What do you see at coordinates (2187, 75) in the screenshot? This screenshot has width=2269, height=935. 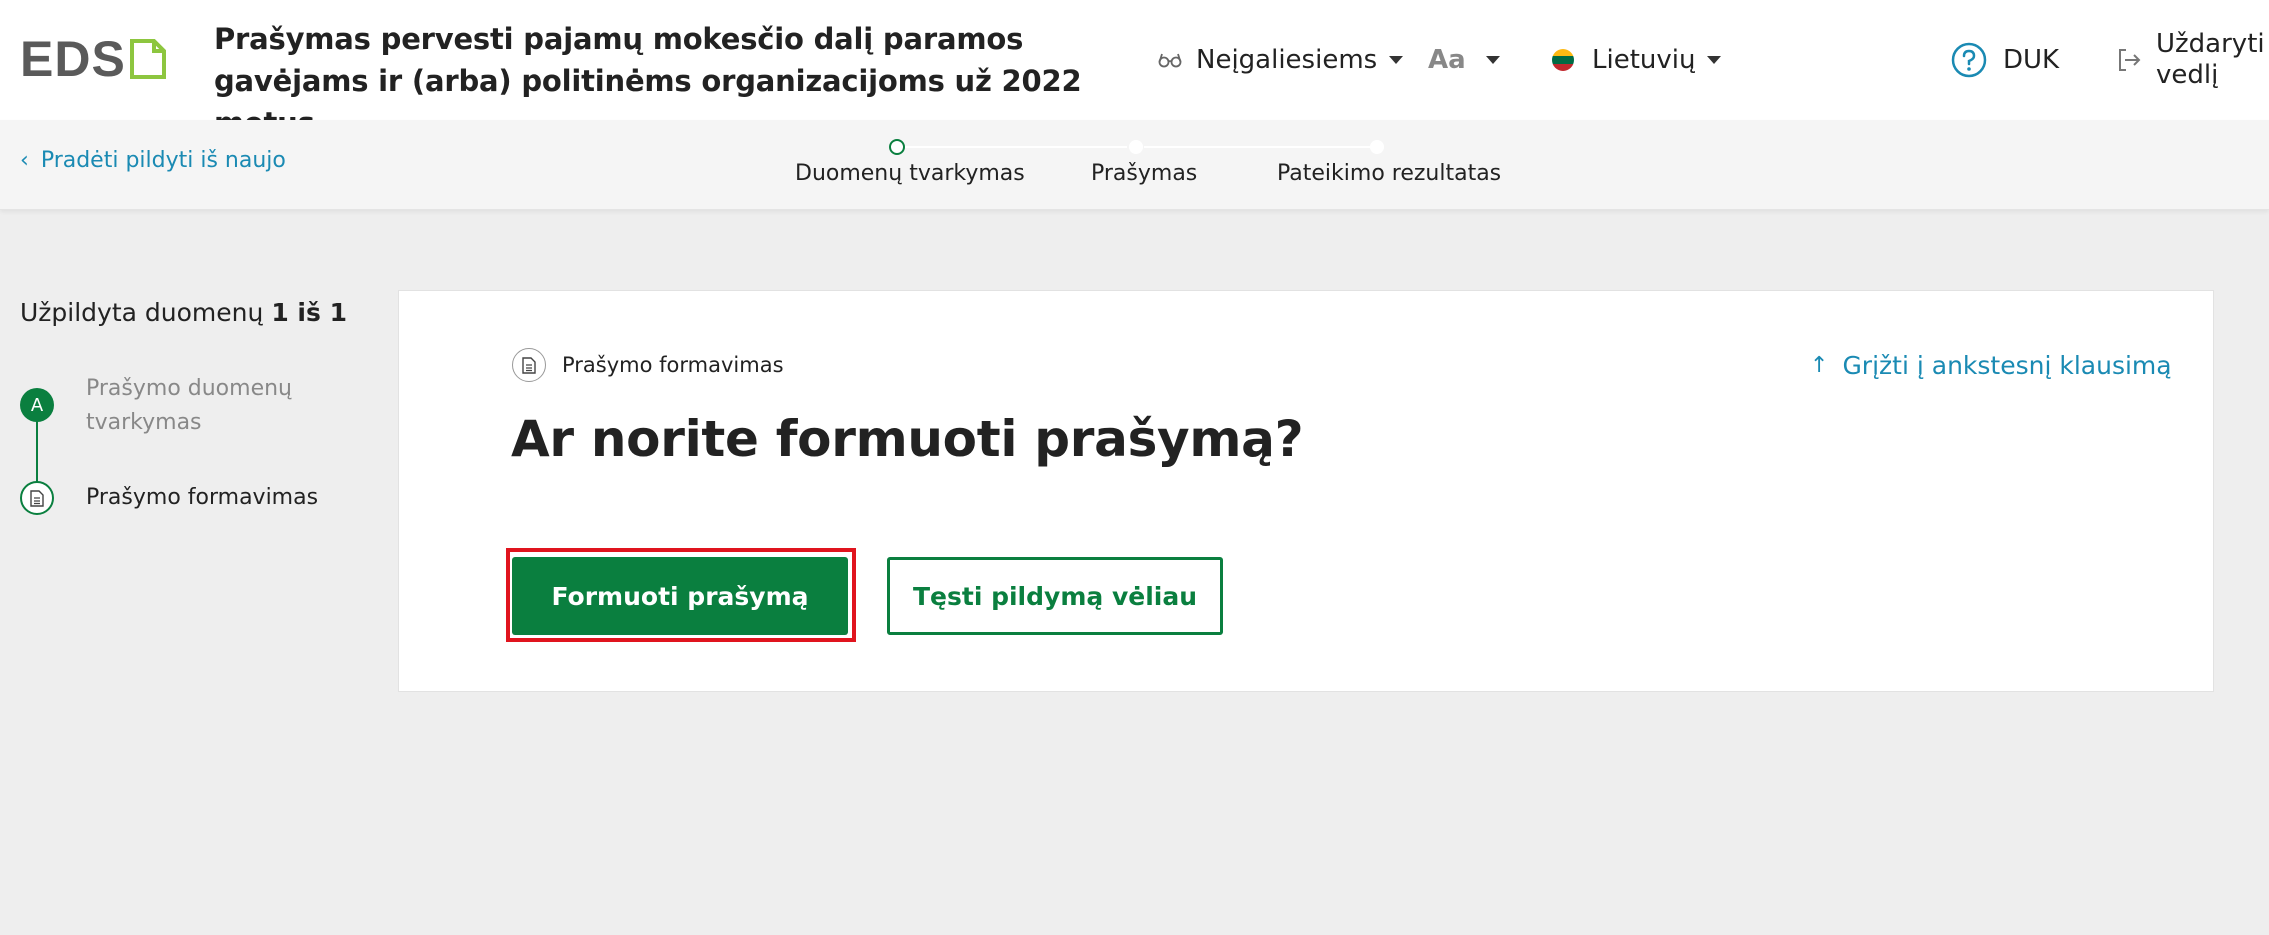 I see `close-label-line2: vedlį` at bounding box center [2187, 75].